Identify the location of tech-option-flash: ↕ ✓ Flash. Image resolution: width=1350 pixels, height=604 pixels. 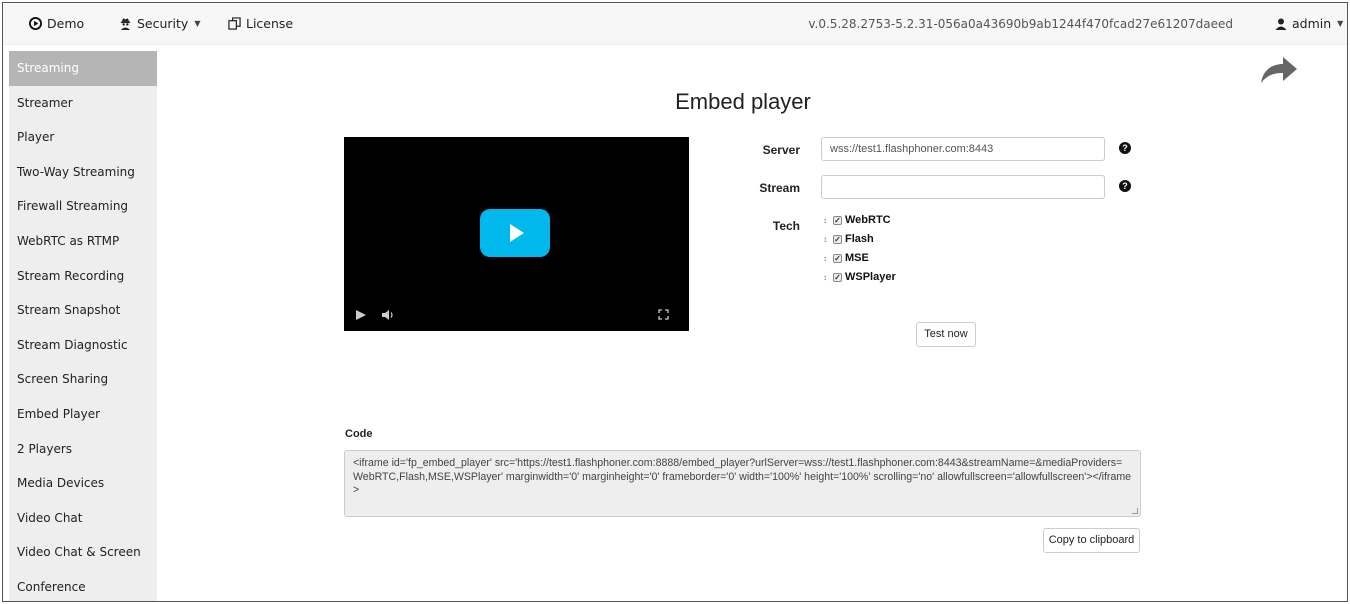
(848, 239).